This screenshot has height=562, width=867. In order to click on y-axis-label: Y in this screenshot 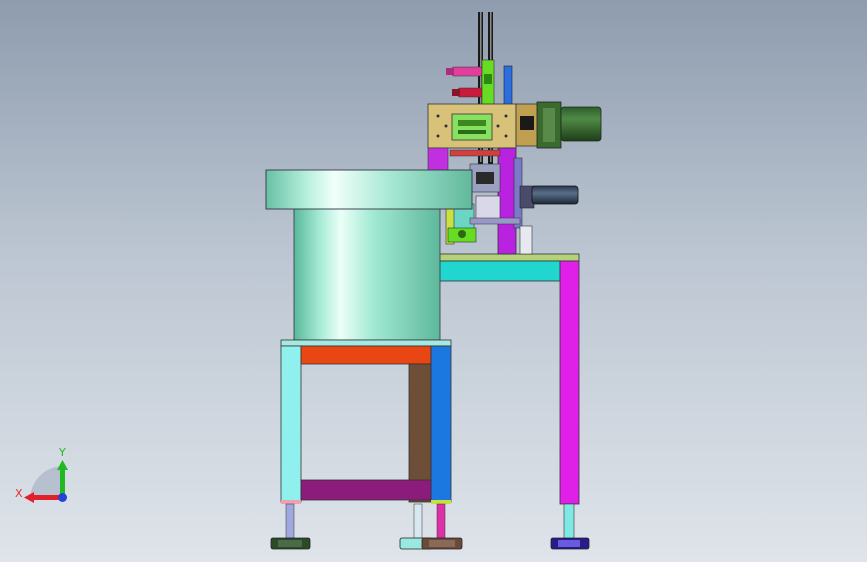, I will do `click(62, 452)`.